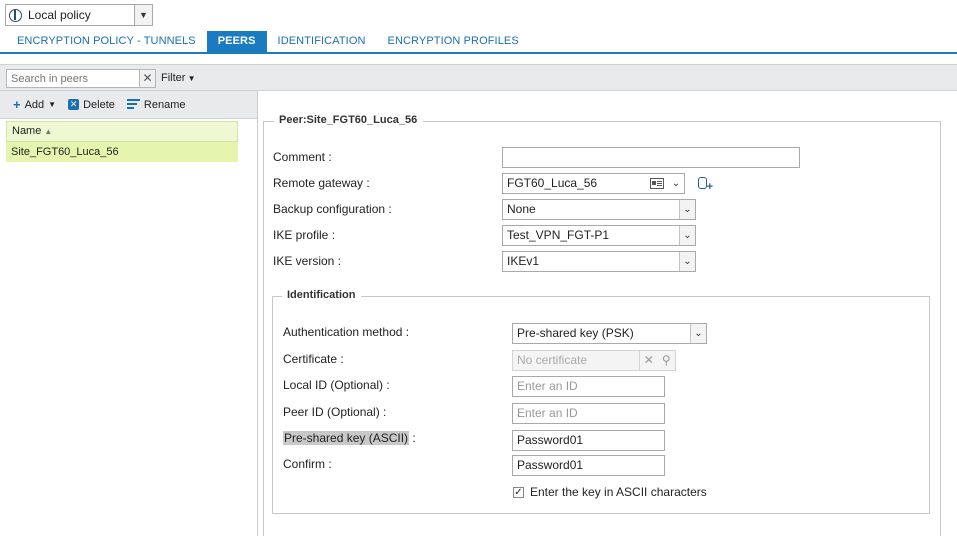 The image size is (957, 536). I want to click on local-id-input: Enter an ID, so click(588, 386).